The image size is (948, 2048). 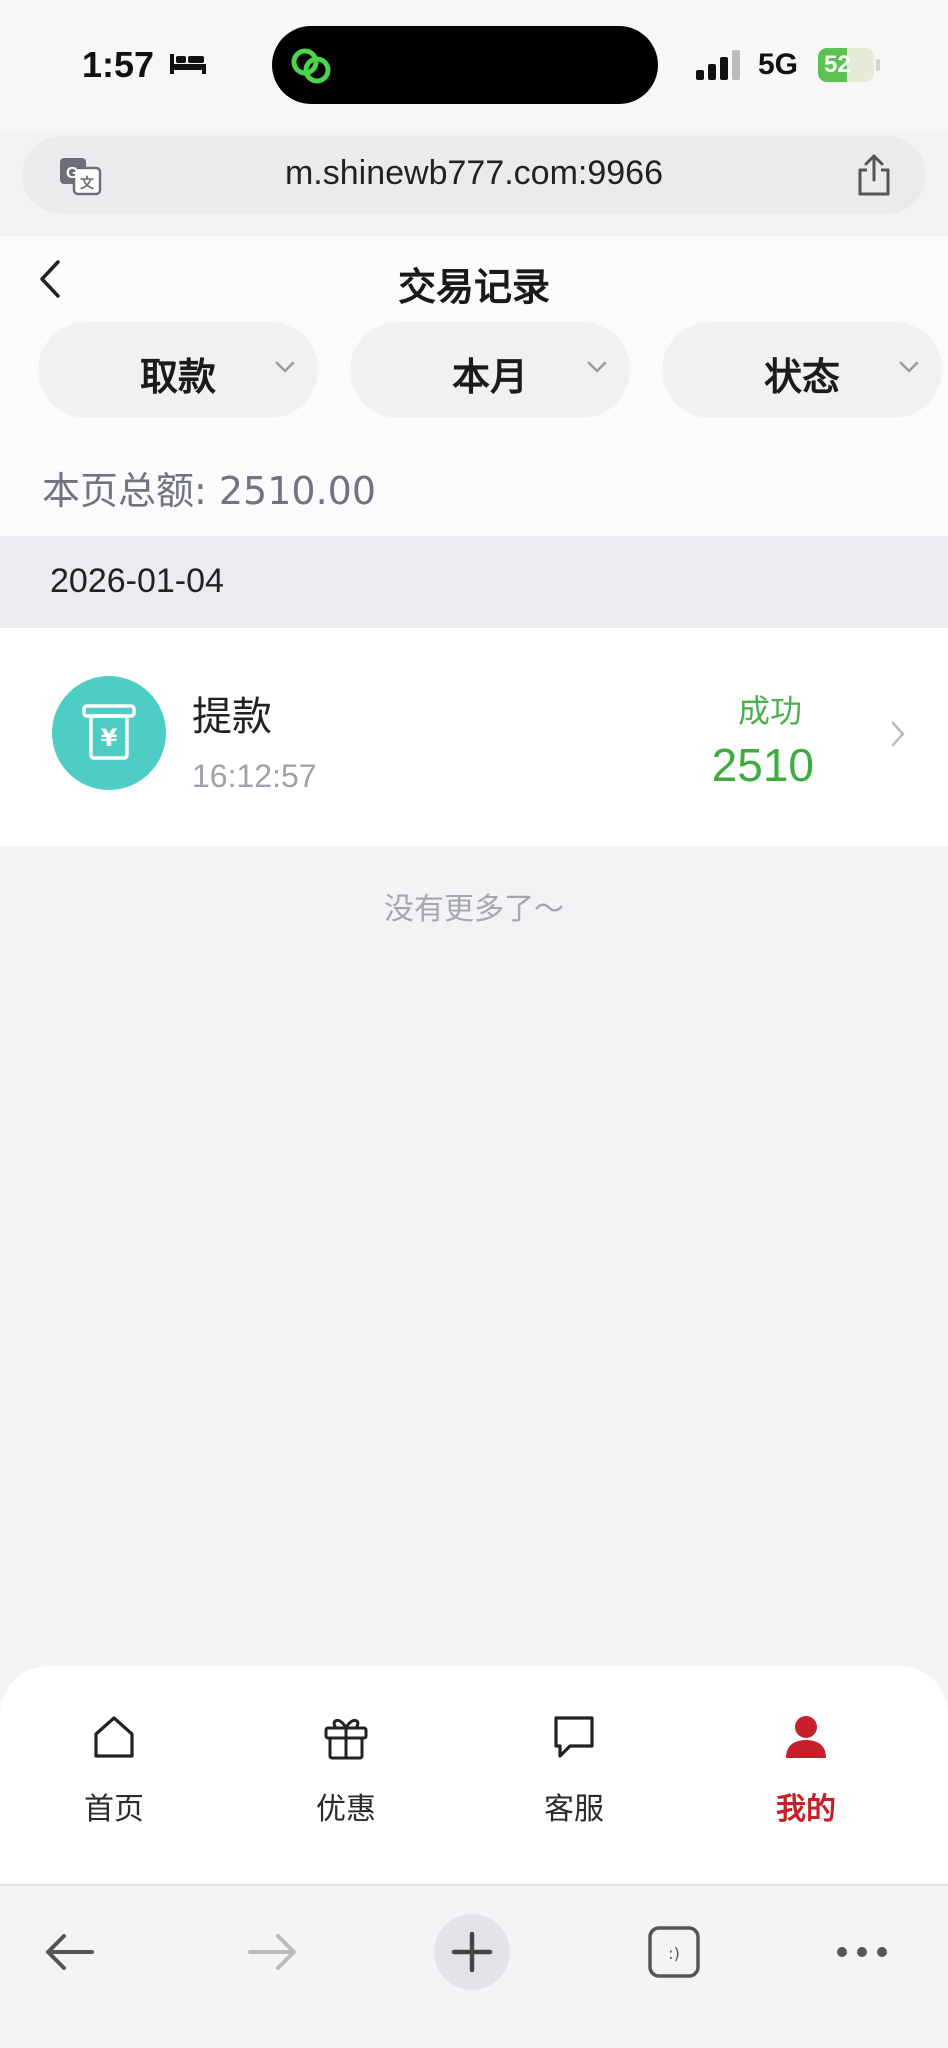 I want to click on tabs-icon: :), so click(x=674, y=1952).